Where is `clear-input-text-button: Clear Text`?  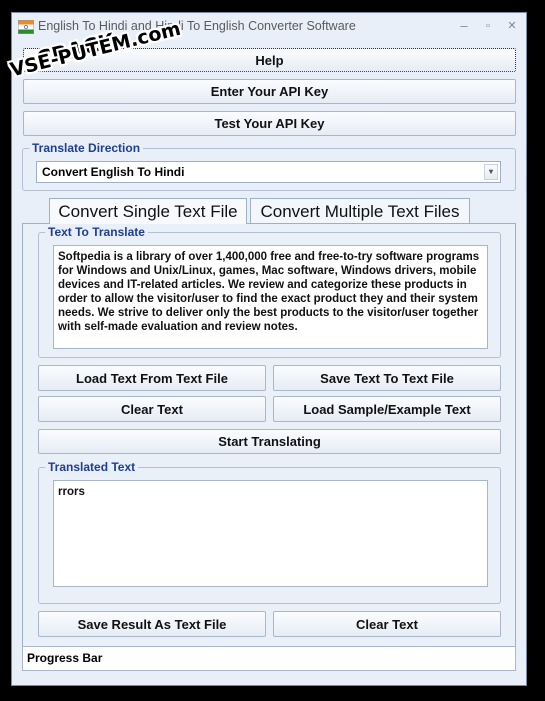
clear-input-text-button: Clear Text is located at coordinates (152, 409).